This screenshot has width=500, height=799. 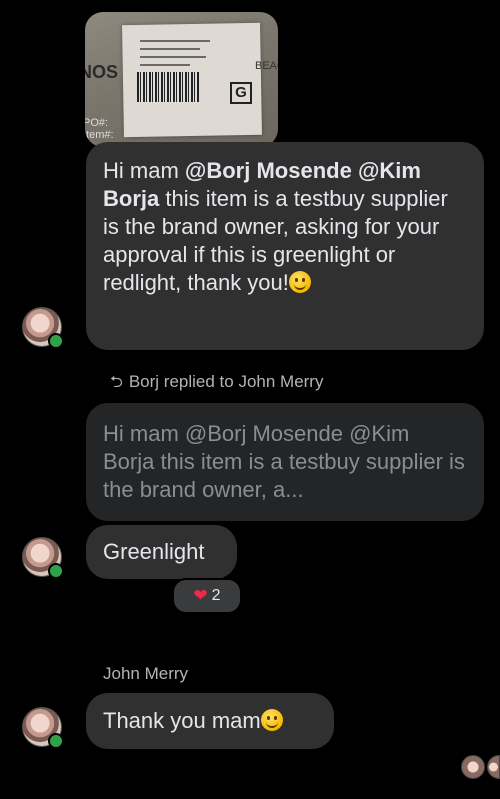 I want to click on reaction-count: 2, so click(x=216, y=595).